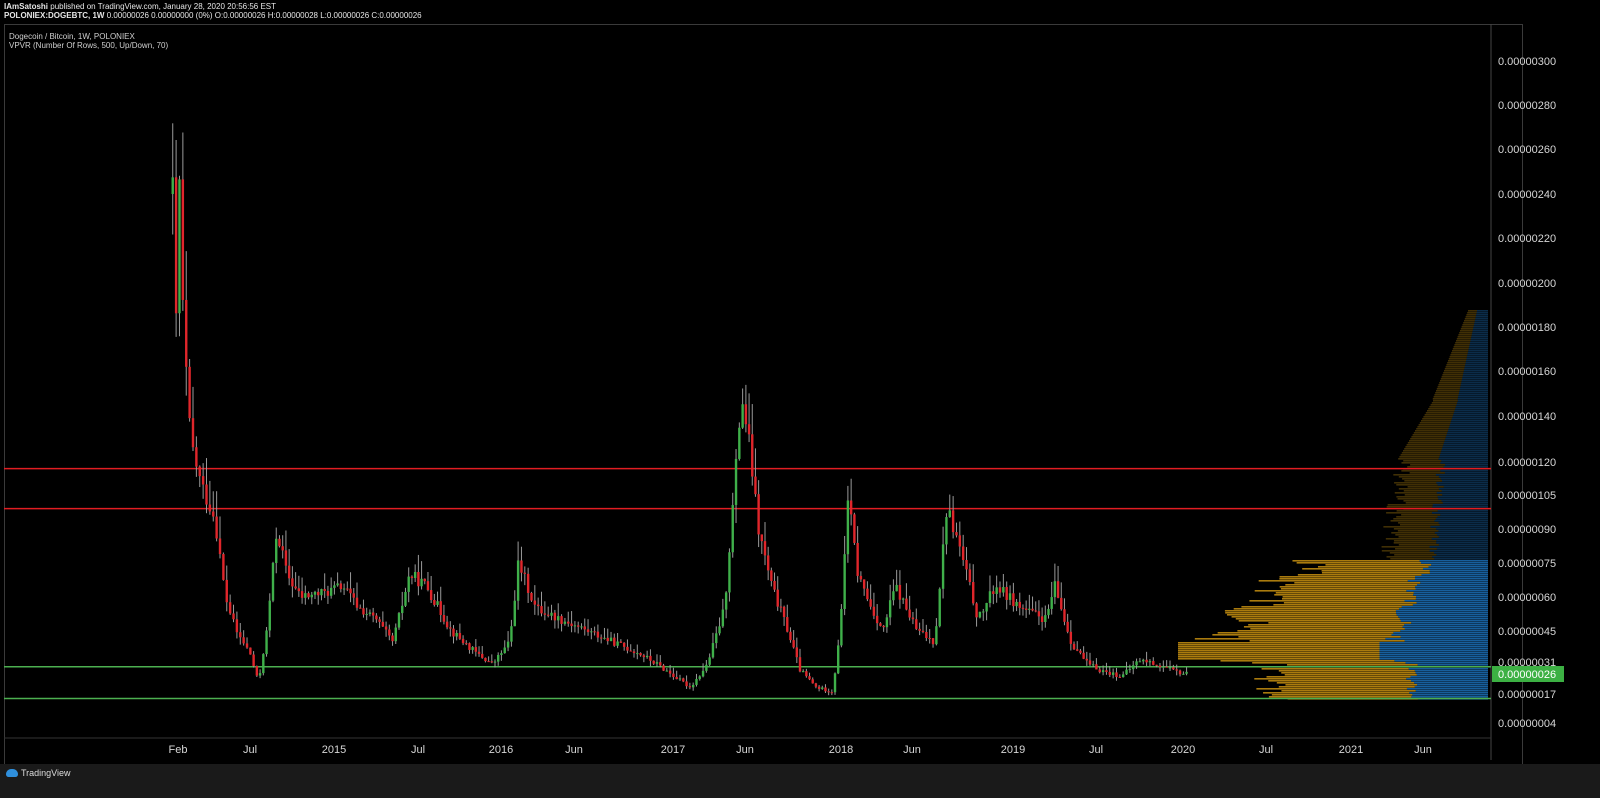 The height and width of the screenshot is (798, 1600). Describe the element at coordinates (1527, 675) in the screenshot. I see `current-price-label: 0.00000026` at that location.